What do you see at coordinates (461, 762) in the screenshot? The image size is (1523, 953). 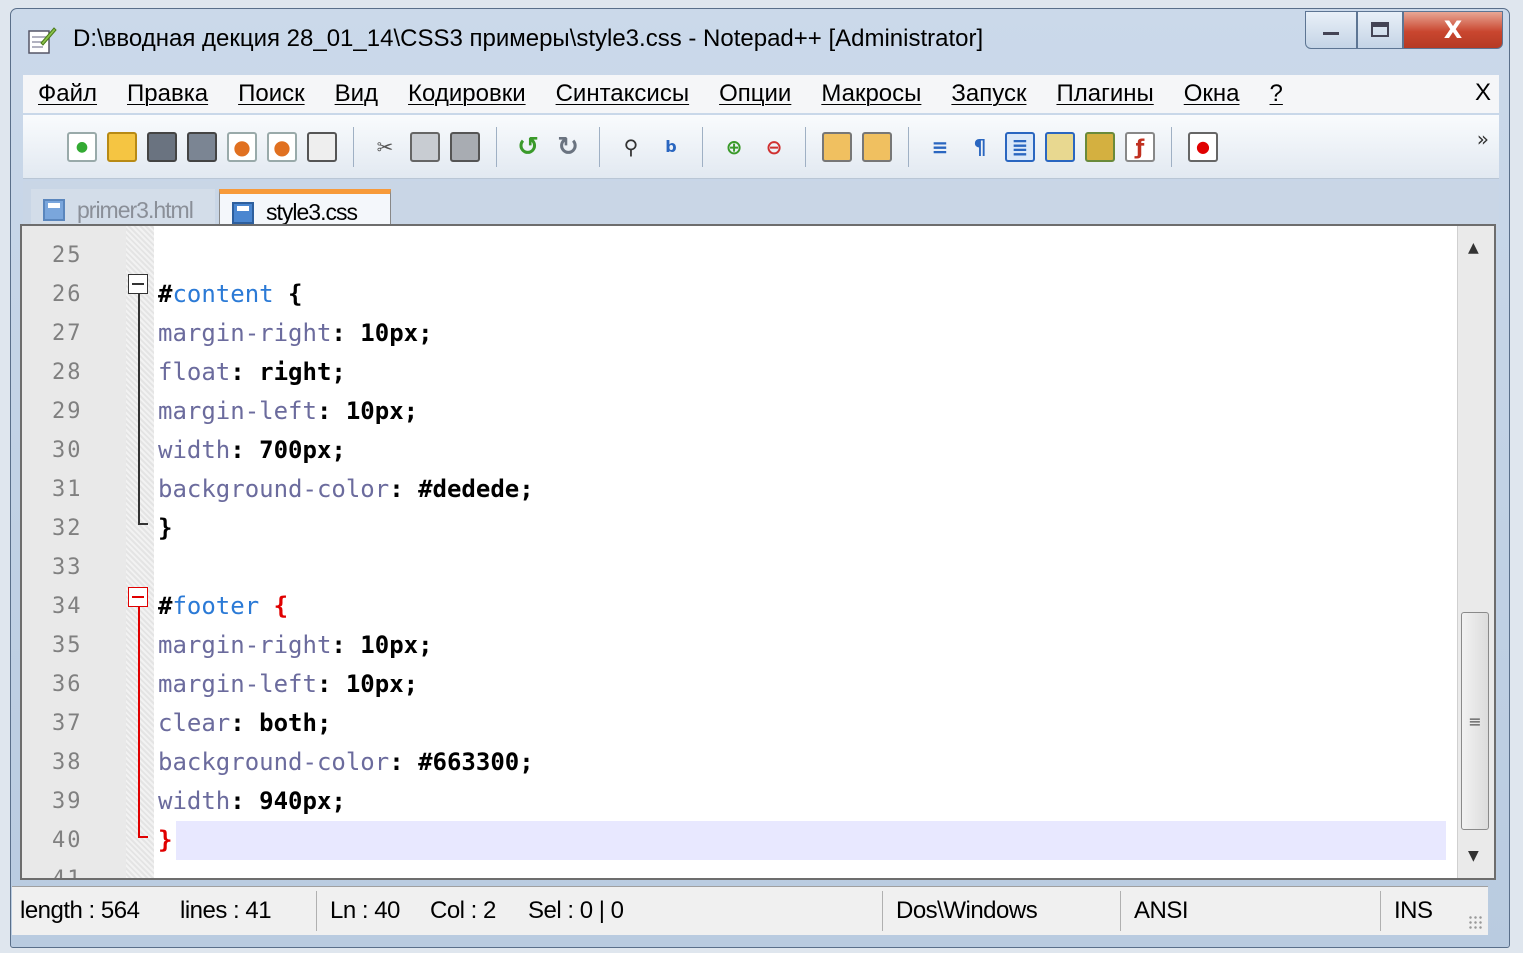 I see `code-token: : #663300;` at bounding box center [461, 762].